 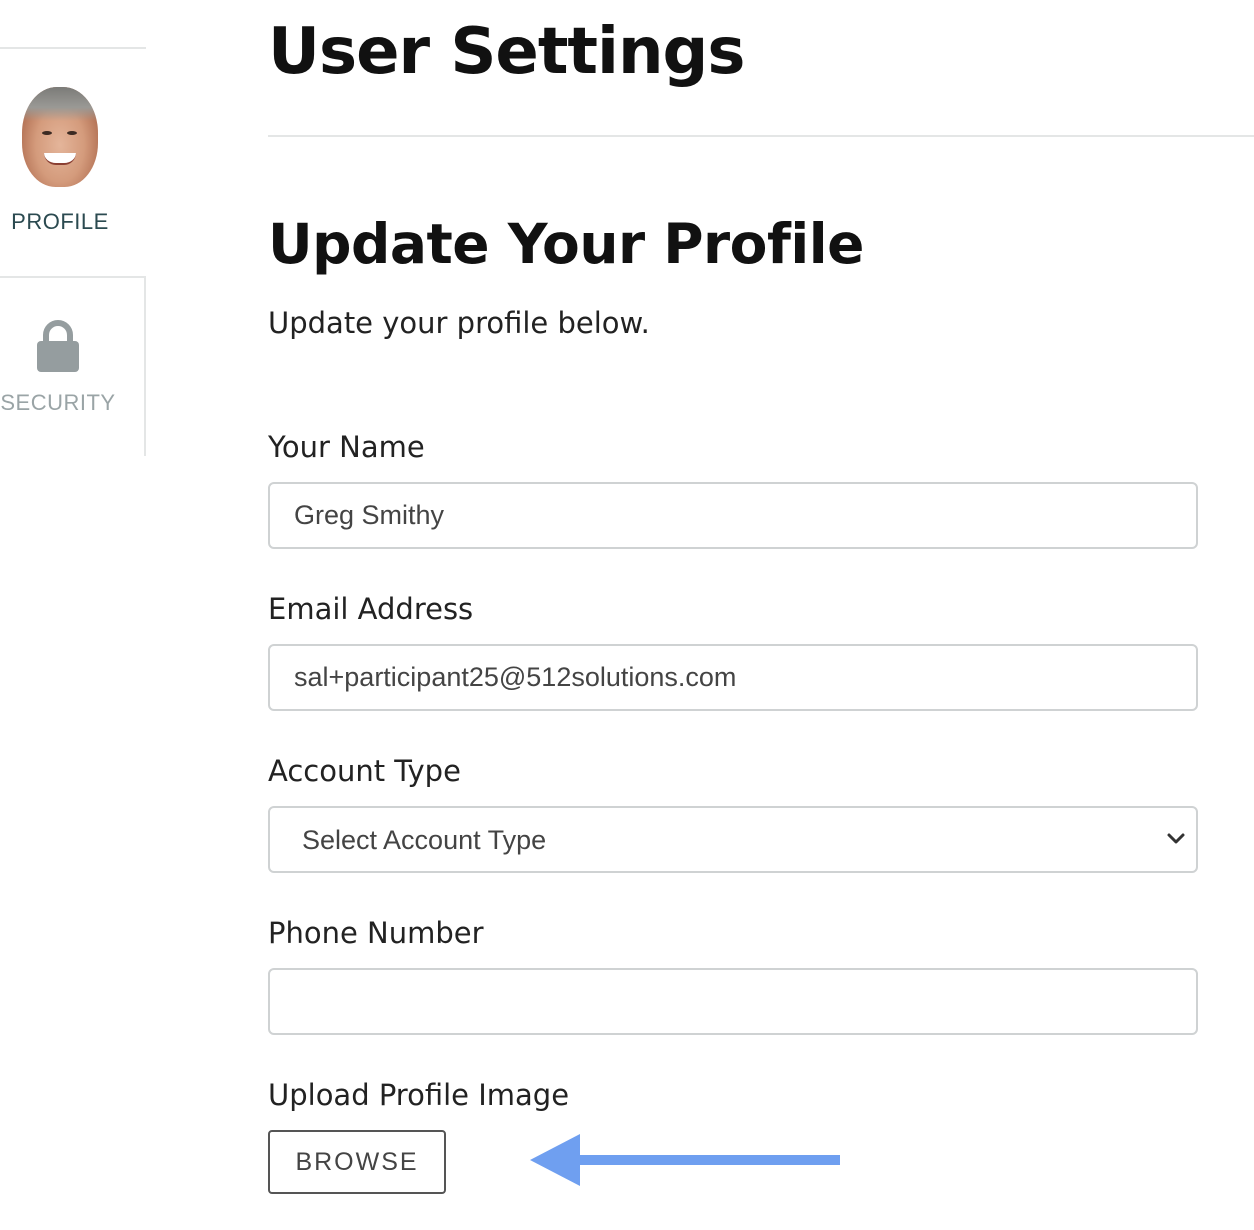 I want to click on sidebar-item-label: SECURITY, so click(x=58, y=402).